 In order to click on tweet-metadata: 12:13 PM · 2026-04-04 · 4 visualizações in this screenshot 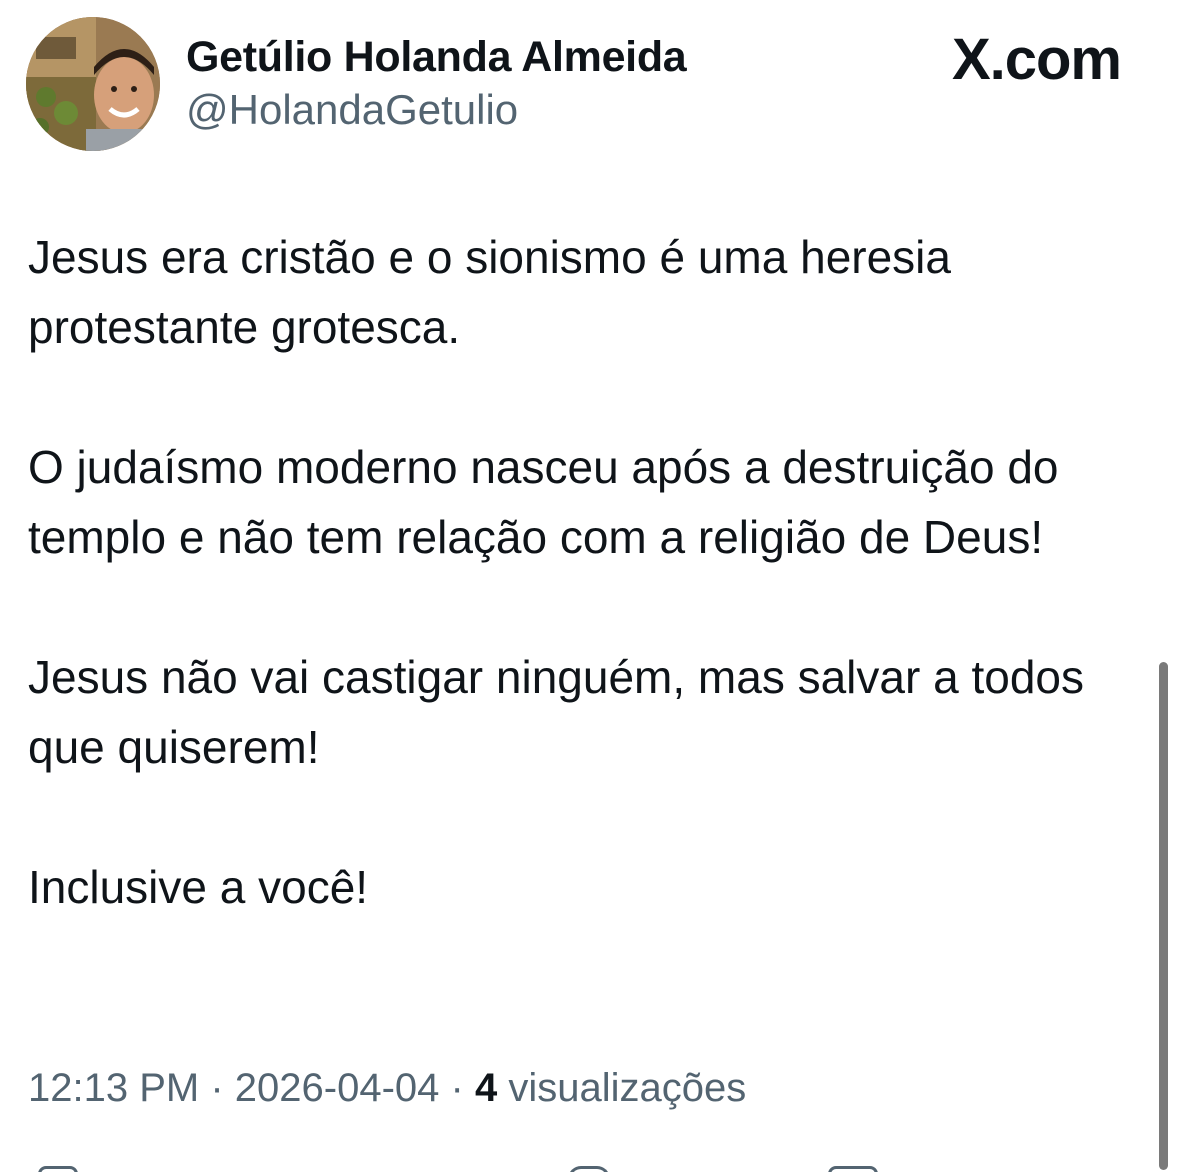, I will do `click(387, 1088)`.